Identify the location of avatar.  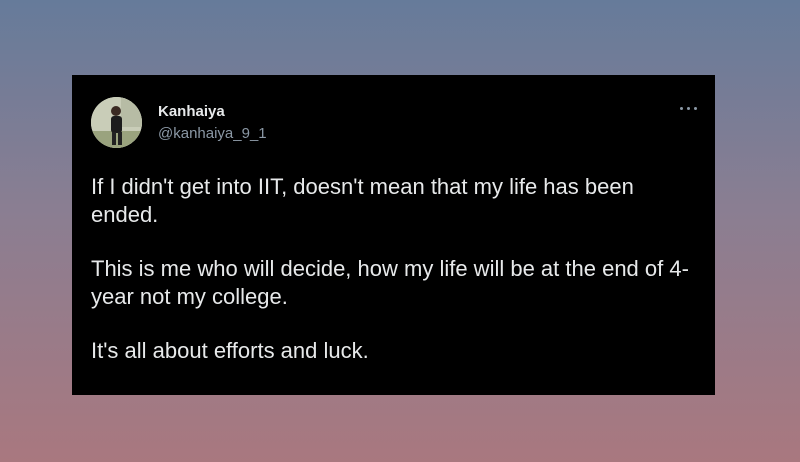
(116, 122).